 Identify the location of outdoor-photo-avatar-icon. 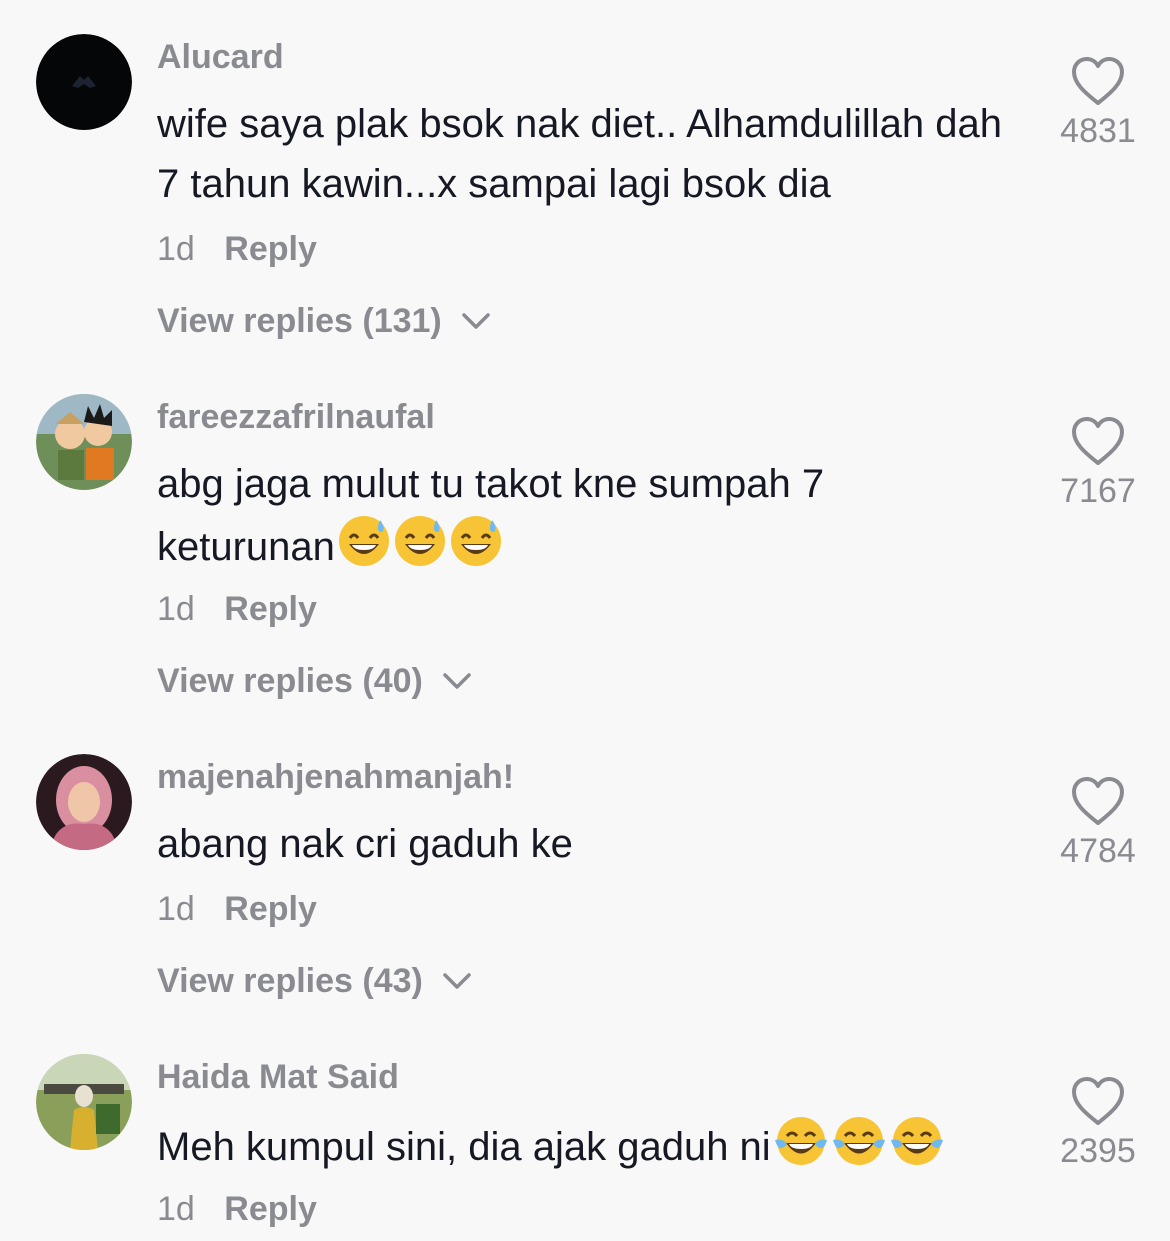
(84, 1102).